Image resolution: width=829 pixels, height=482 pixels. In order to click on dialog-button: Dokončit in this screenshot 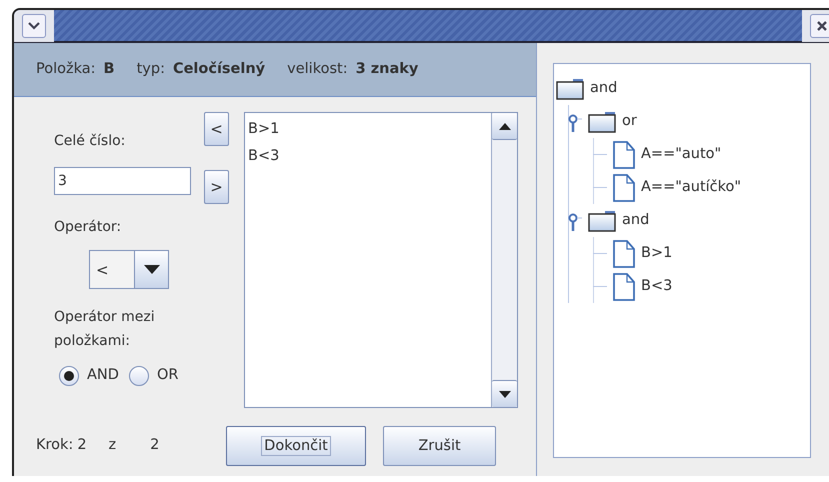, I will do `click(296, 446)`.